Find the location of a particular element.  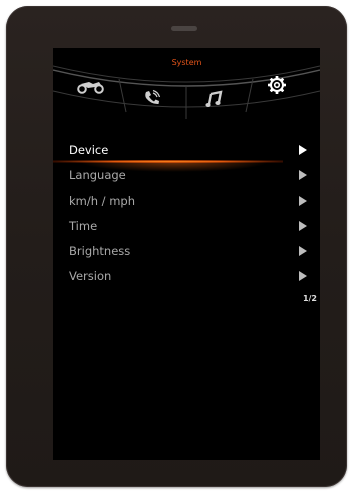

motorcycle-icon is located at coordinates (90, 88).